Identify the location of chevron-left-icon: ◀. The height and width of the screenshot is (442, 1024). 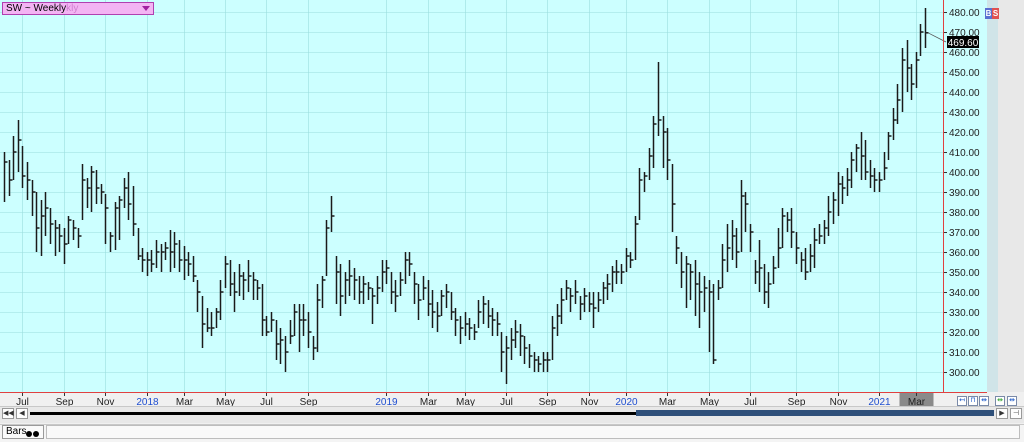
(22, 413).